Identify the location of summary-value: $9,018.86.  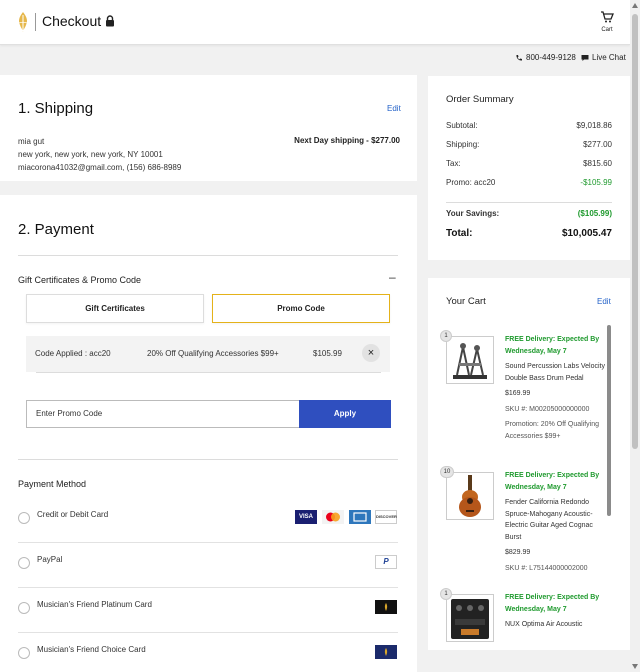
(594, 125).